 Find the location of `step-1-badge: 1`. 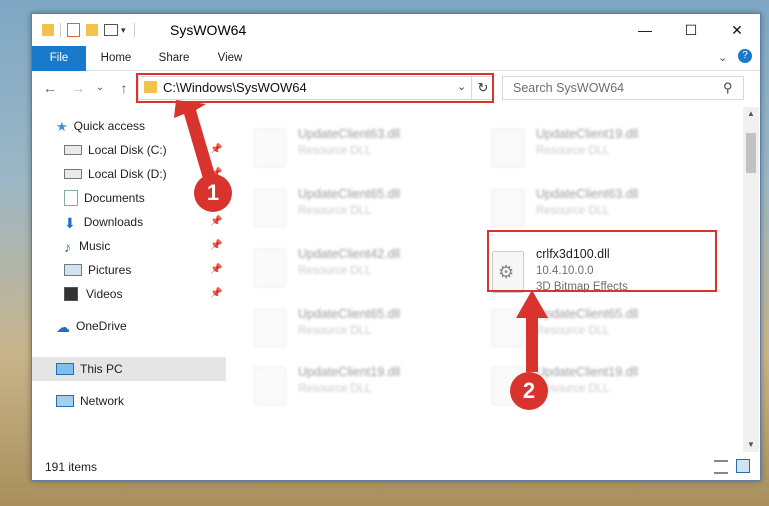

step-1-badge: 1 is located at coordinates (213, 193).